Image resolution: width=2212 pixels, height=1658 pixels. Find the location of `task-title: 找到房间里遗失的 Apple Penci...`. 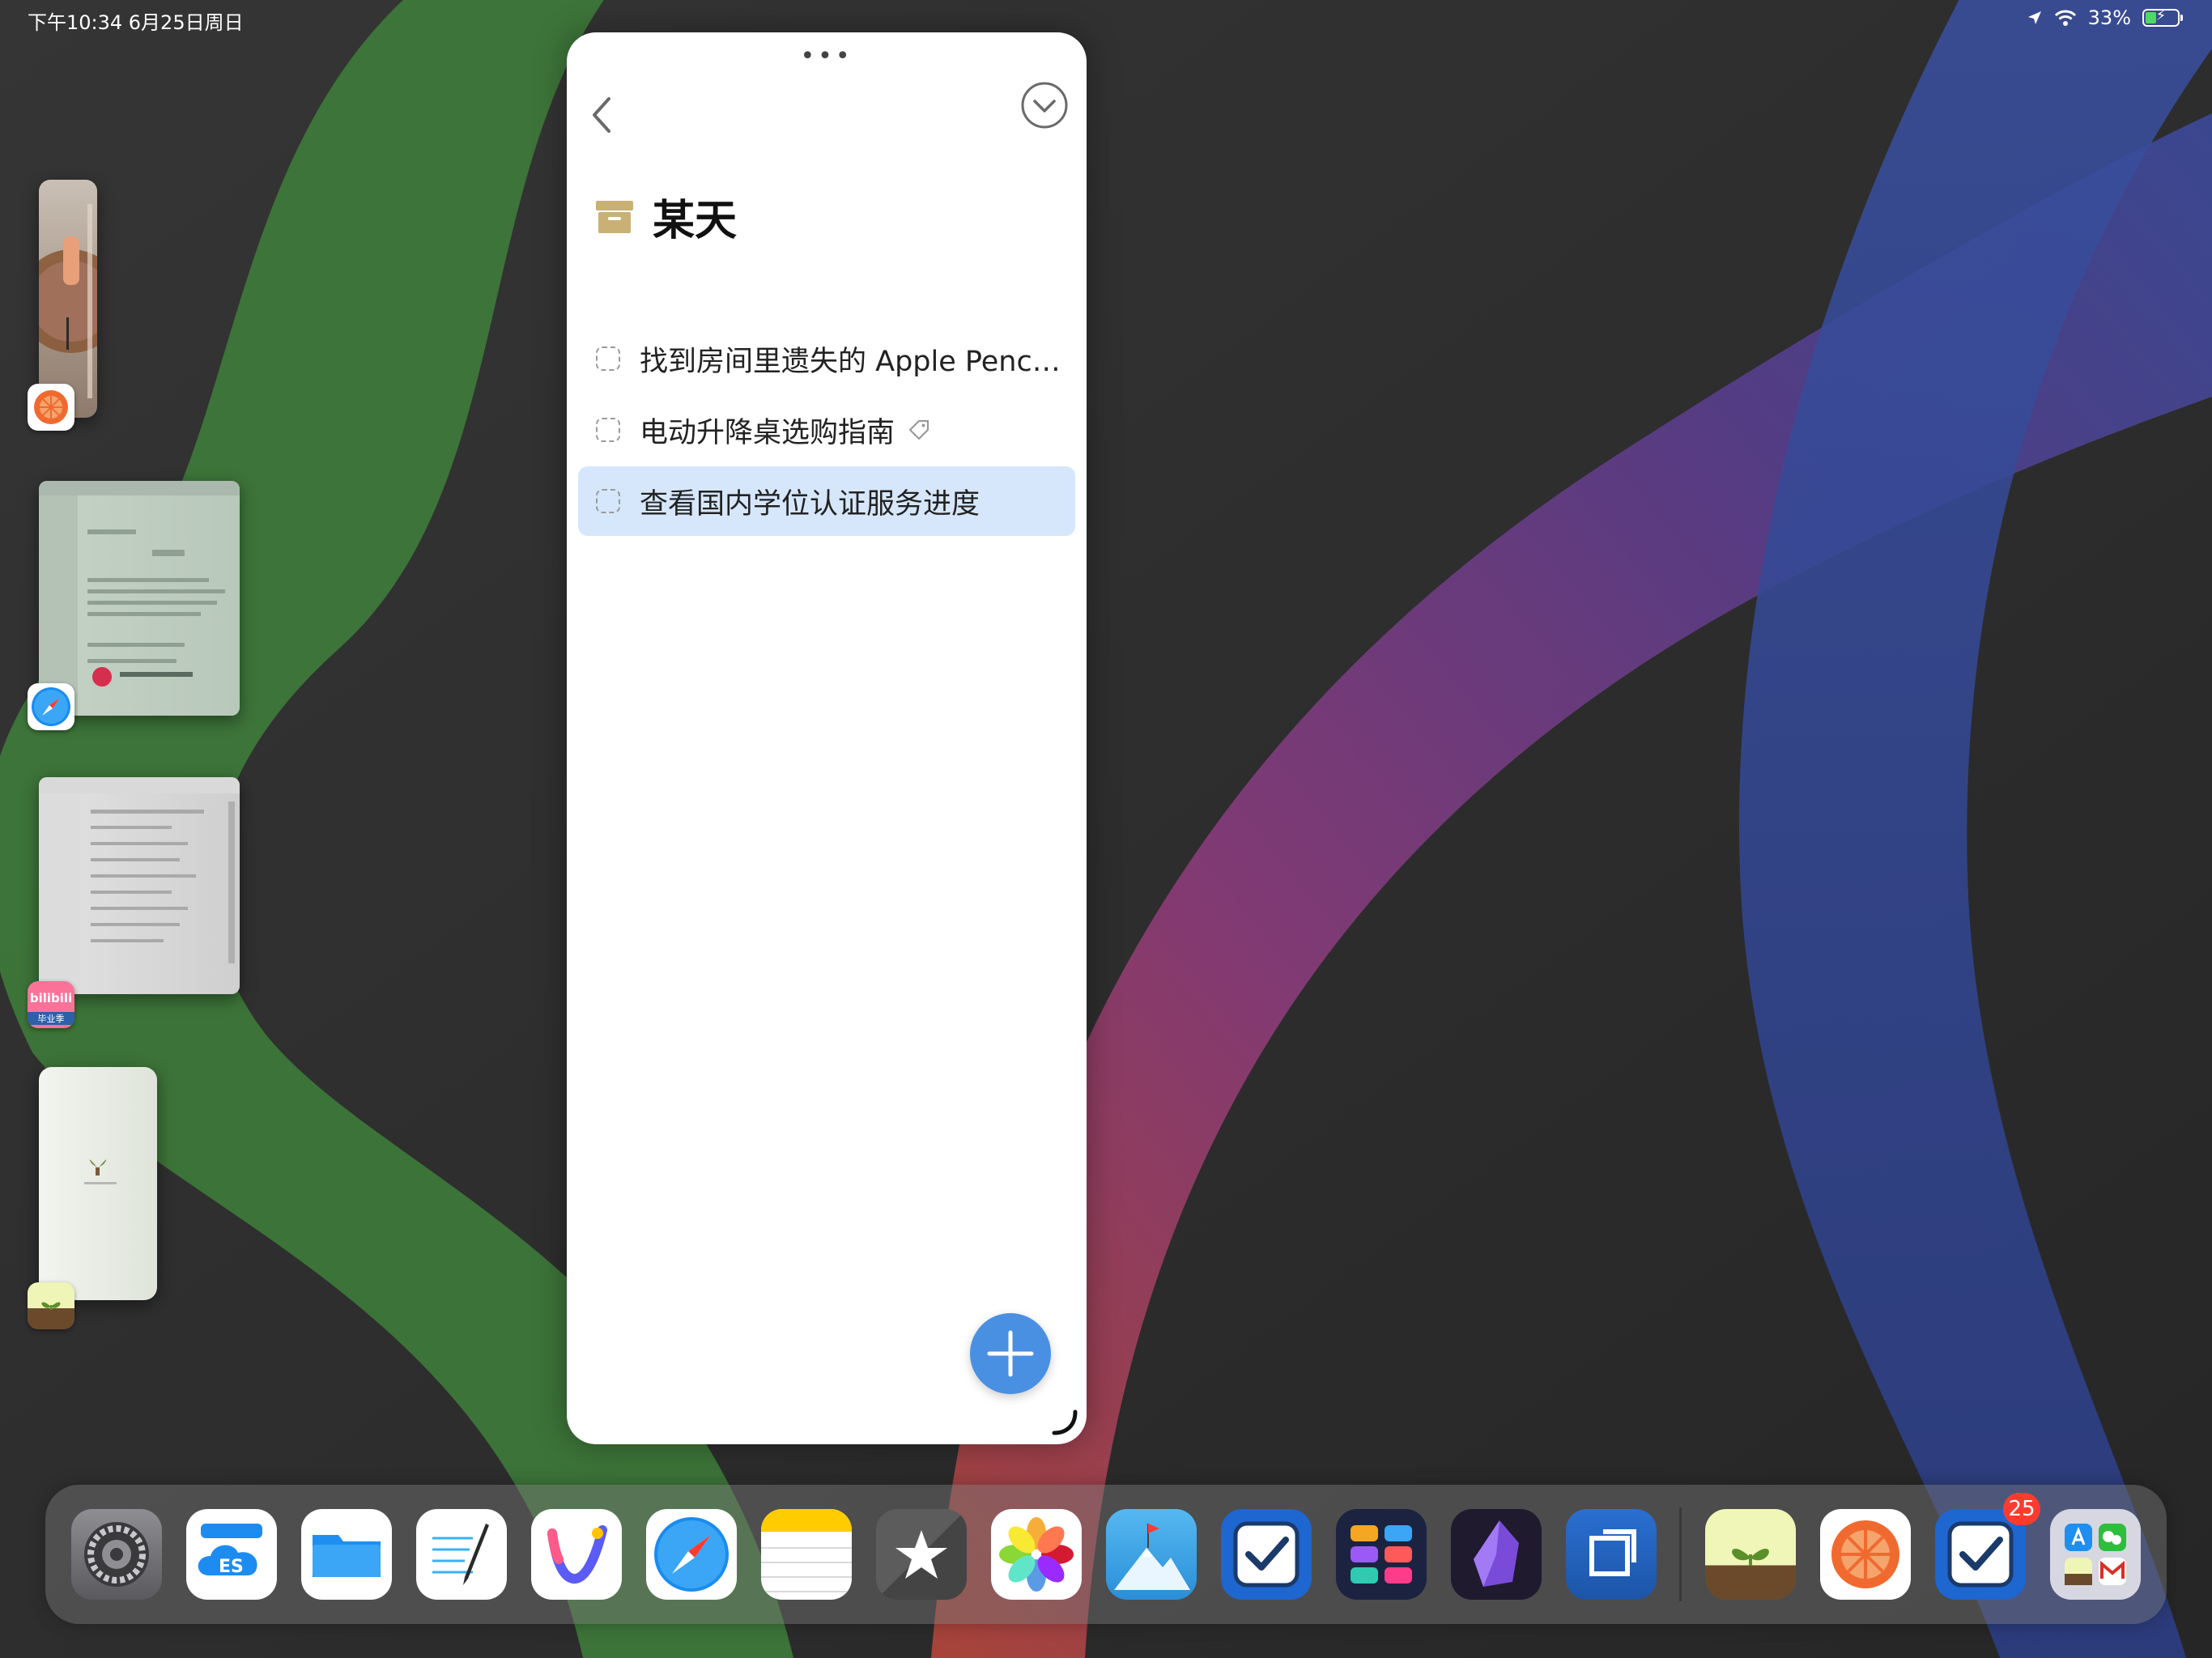

task-title: 找到房间里遗失的 Apple Penci... is located at coordinates (851, 361).